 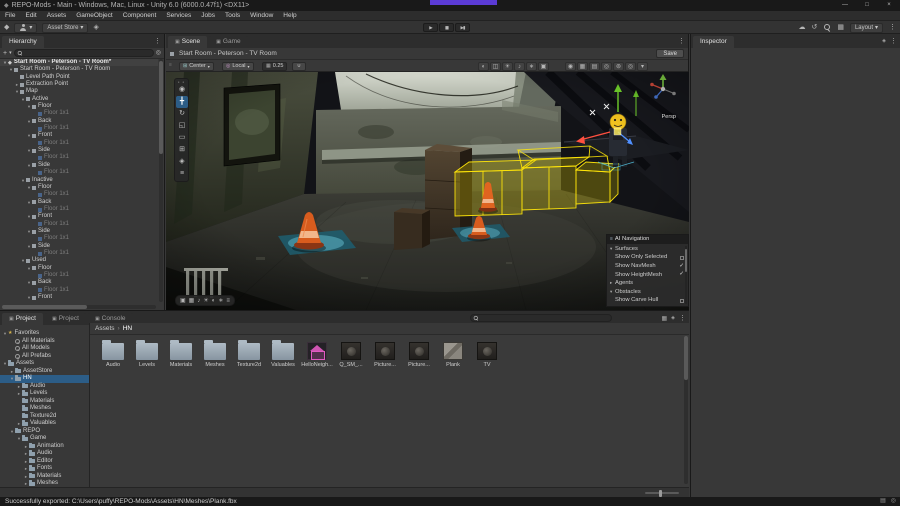 What do you see at coordinates (182, 150) in the screenshot?
I see `transform-tool-button: ⊞` at bounding box center [182, 150].